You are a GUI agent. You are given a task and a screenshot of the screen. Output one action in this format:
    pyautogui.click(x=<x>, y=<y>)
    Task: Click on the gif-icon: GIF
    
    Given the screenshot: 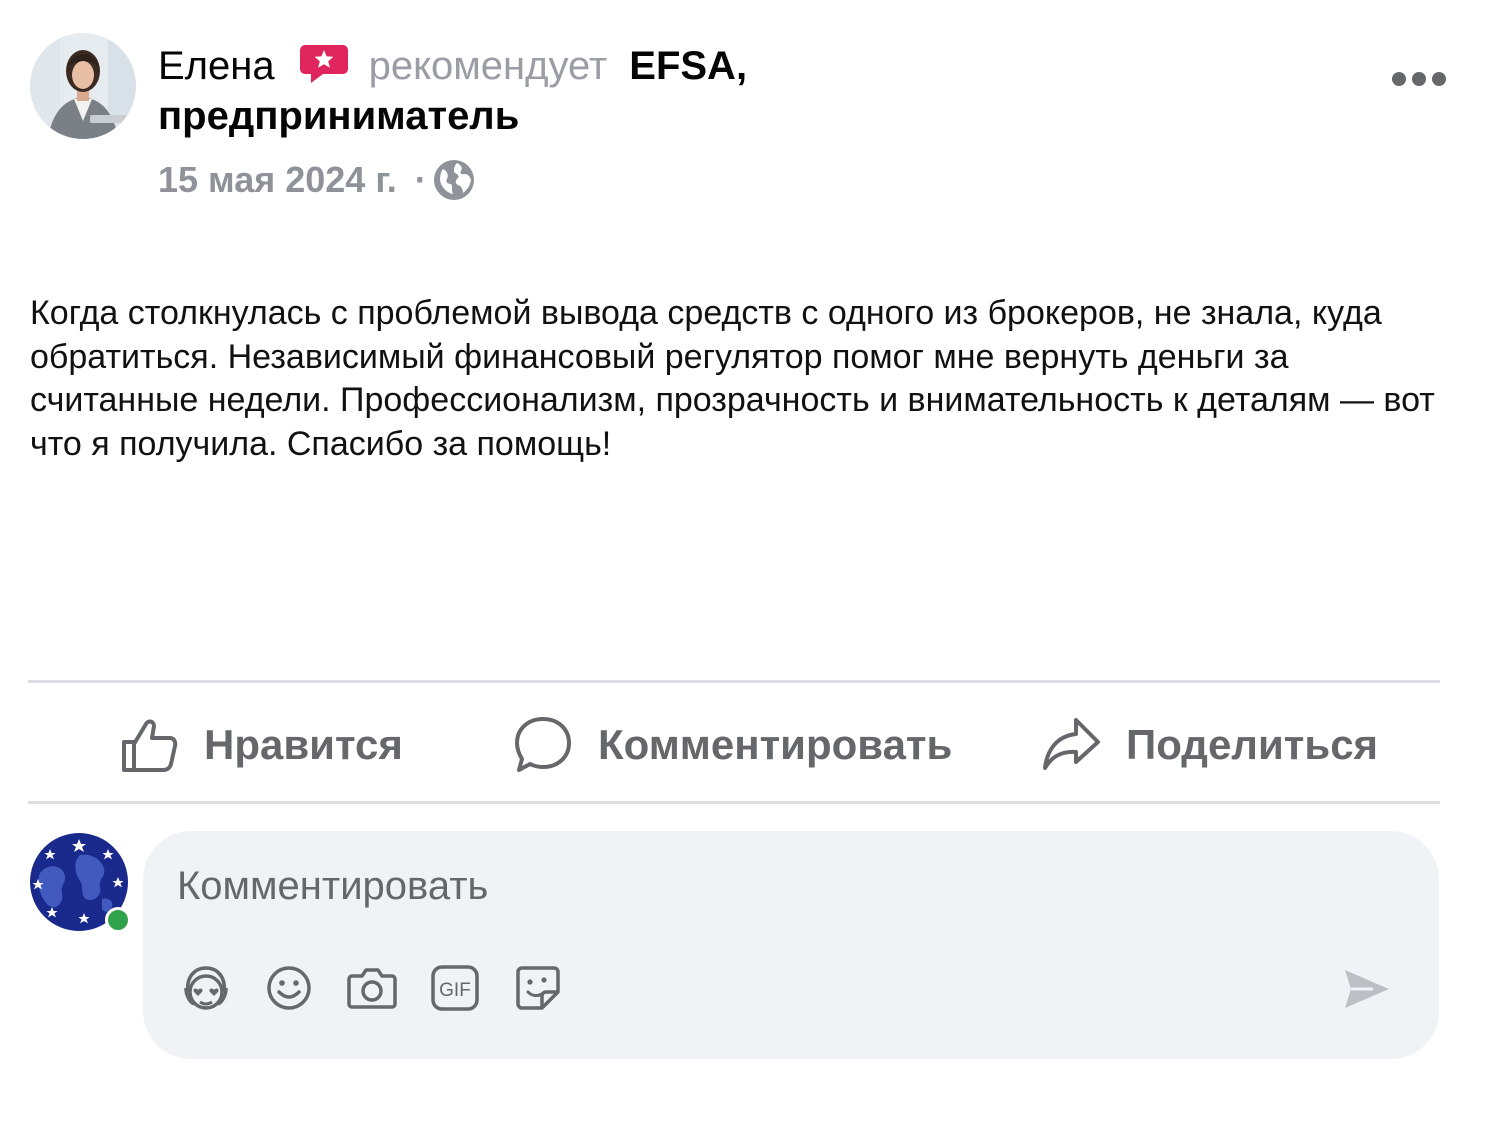 What is the action you would take?
    pyautogui.click(x=455, y=988)
    